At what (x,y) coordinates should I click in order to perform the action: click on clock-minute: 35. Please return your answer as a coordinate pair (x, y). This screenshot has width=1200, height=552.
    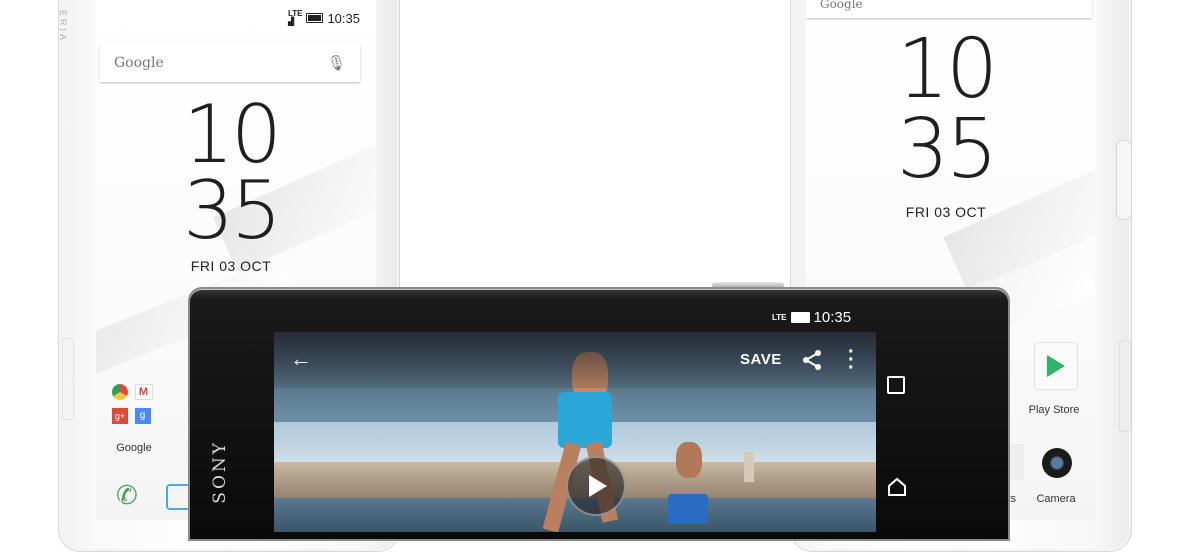
    Looking at the image, I should click on (232, 210).